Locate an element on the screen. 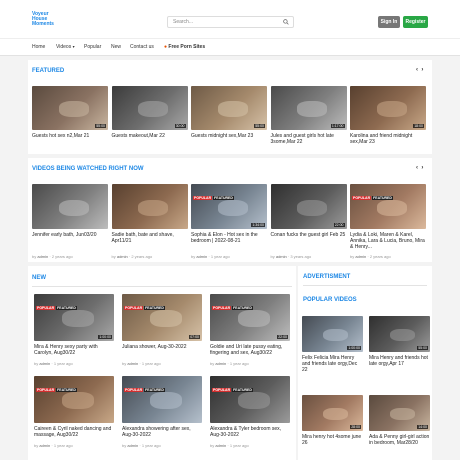 This screenshot has height=460, width=460. nav-free-sites: ● Free Porn Sites is located at coordinates (184, 47).